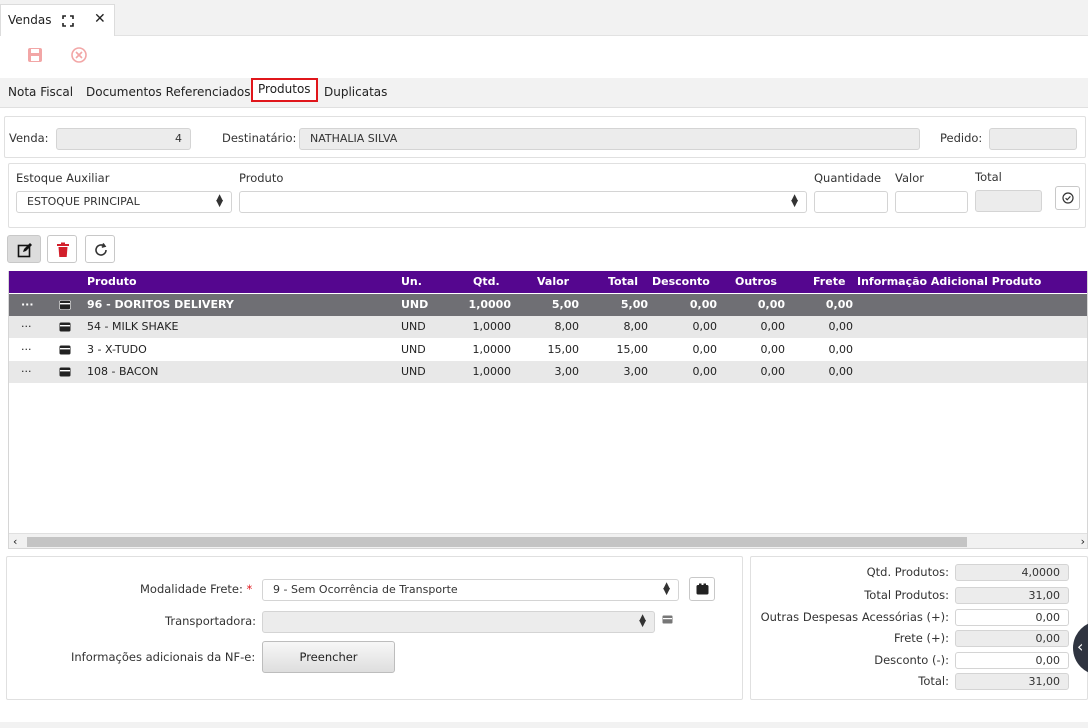 This screenshot has height=728, width=1088. I want to click on cell-valor: 3,00, so click(567, 371).